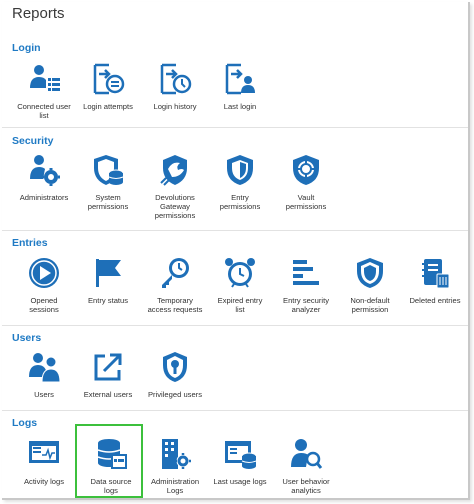 This screenshot has width=474, height=504. I want to click on report-temporary-access-requests: Temporary access requests, so click(175, 293).